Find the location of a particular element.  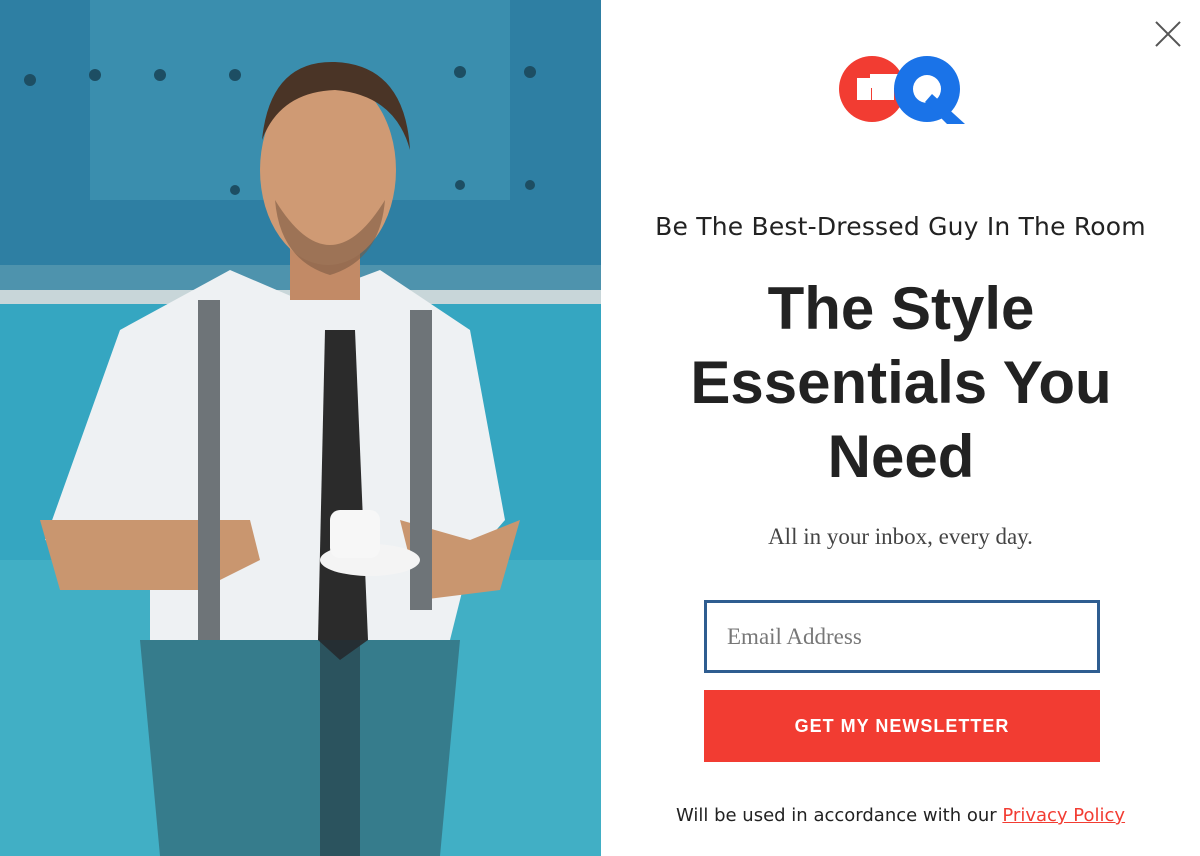

privacy-disclaimer-text: Will be used in accordance with our is located at coordinates (839, 815).